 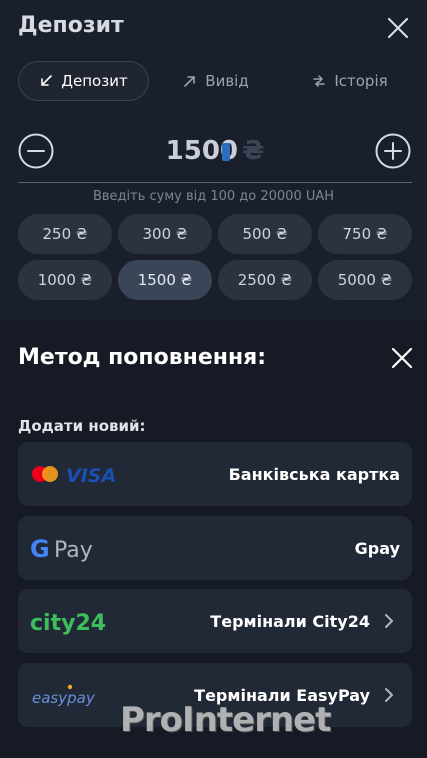 I want to click on tab-bar: Депозит Вивід Історія, so click(x=213, y=81).